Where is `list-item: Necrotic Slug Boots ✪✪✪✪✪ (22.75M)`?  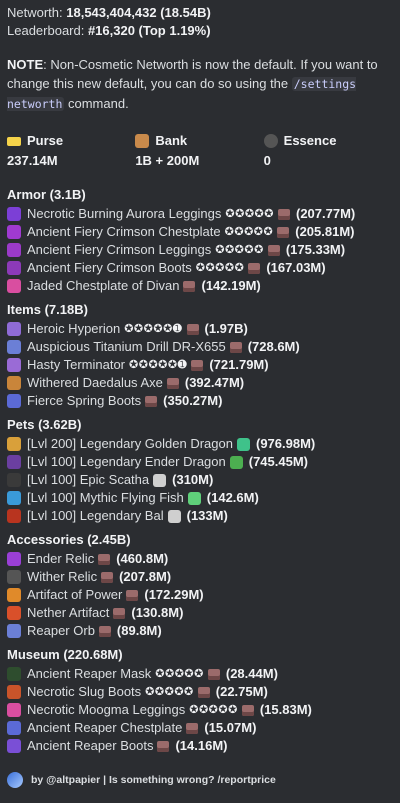
list-item: Necrotic Slug Boots ✪✪✪✪✪ (22.75M) is located at coordinates (199, 692).